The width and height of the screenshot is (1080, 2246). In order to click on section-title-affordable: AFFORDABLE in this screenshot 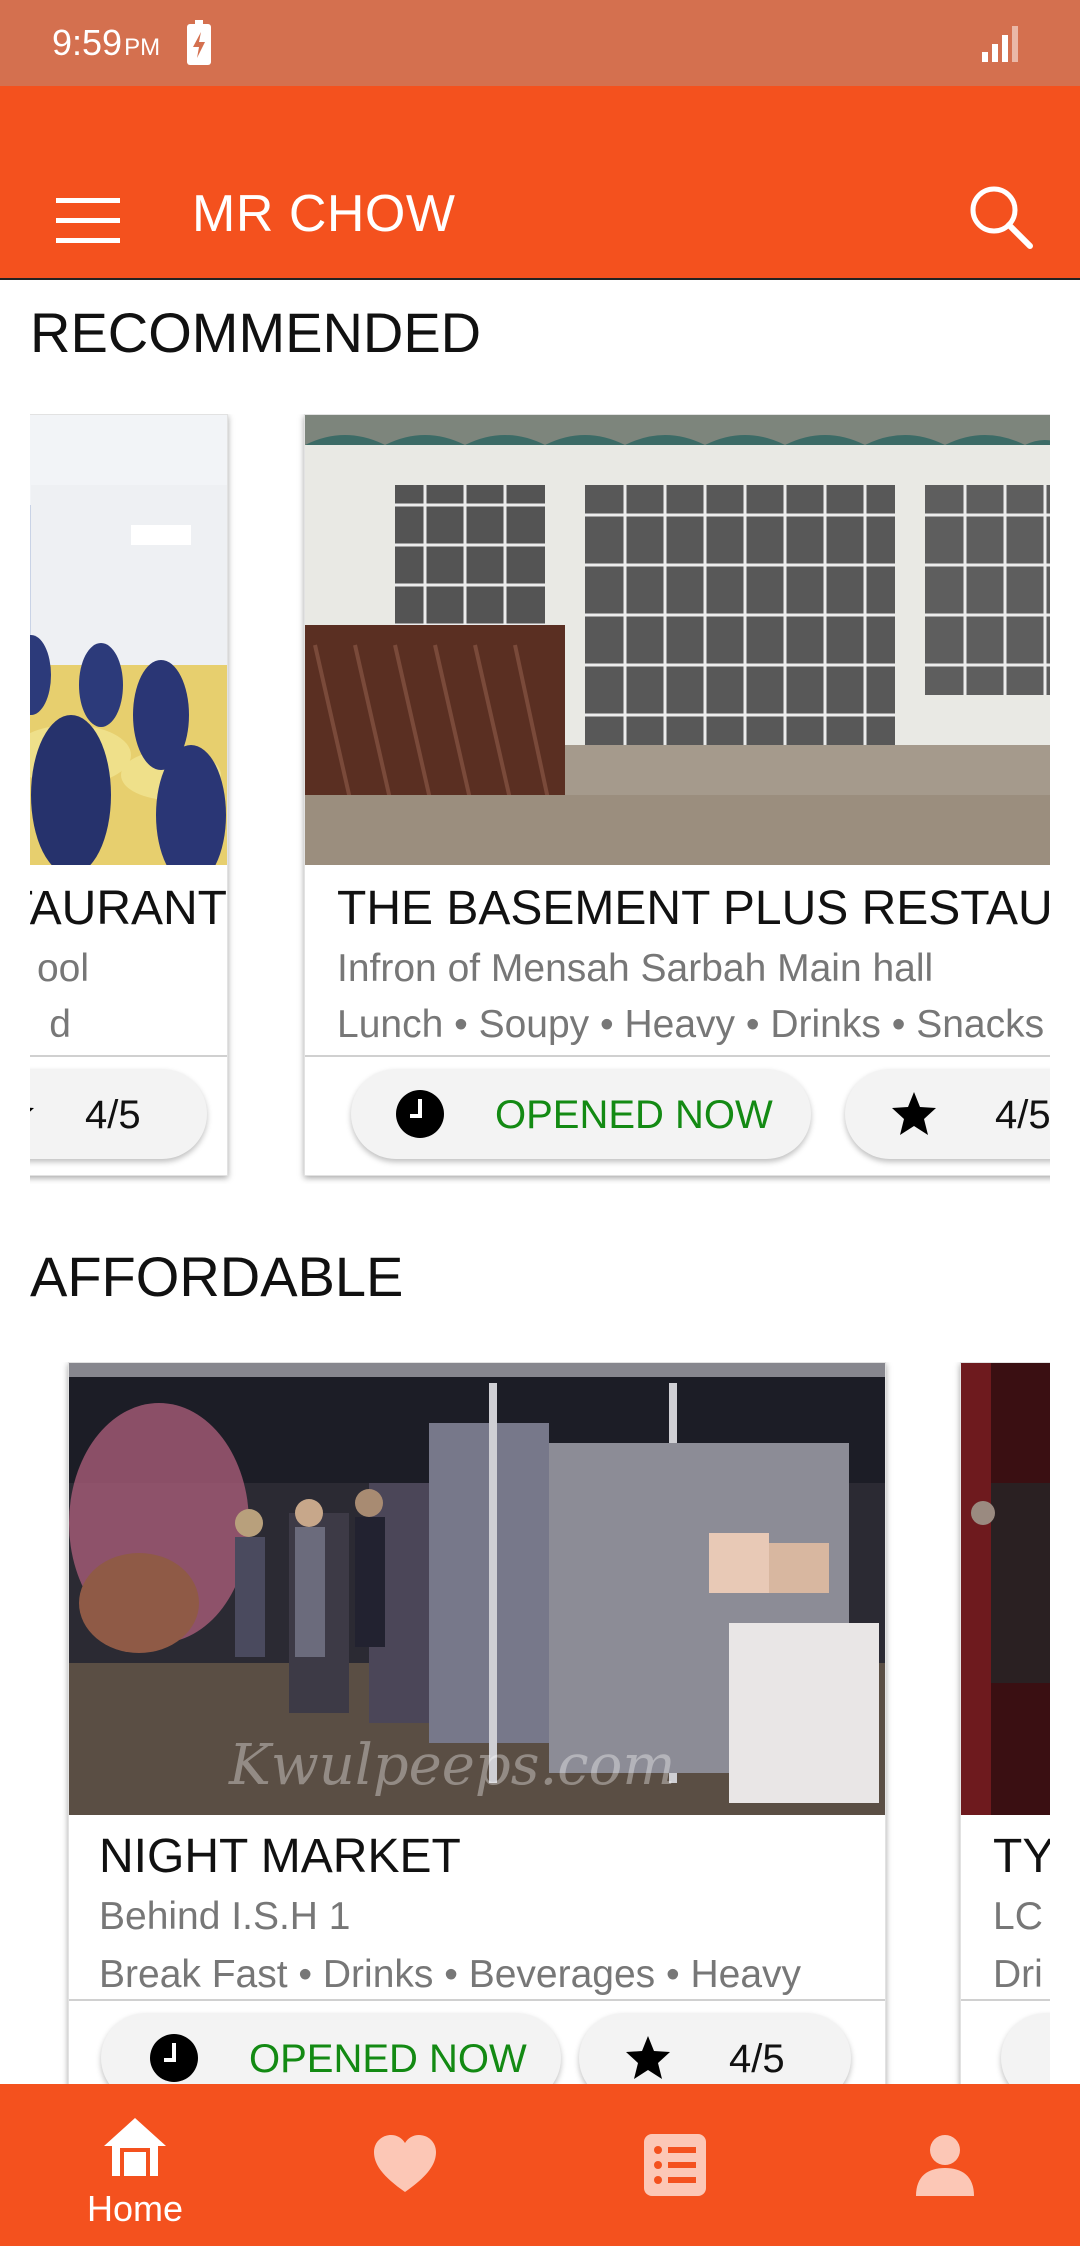, I will do `click(217, 1276)`.